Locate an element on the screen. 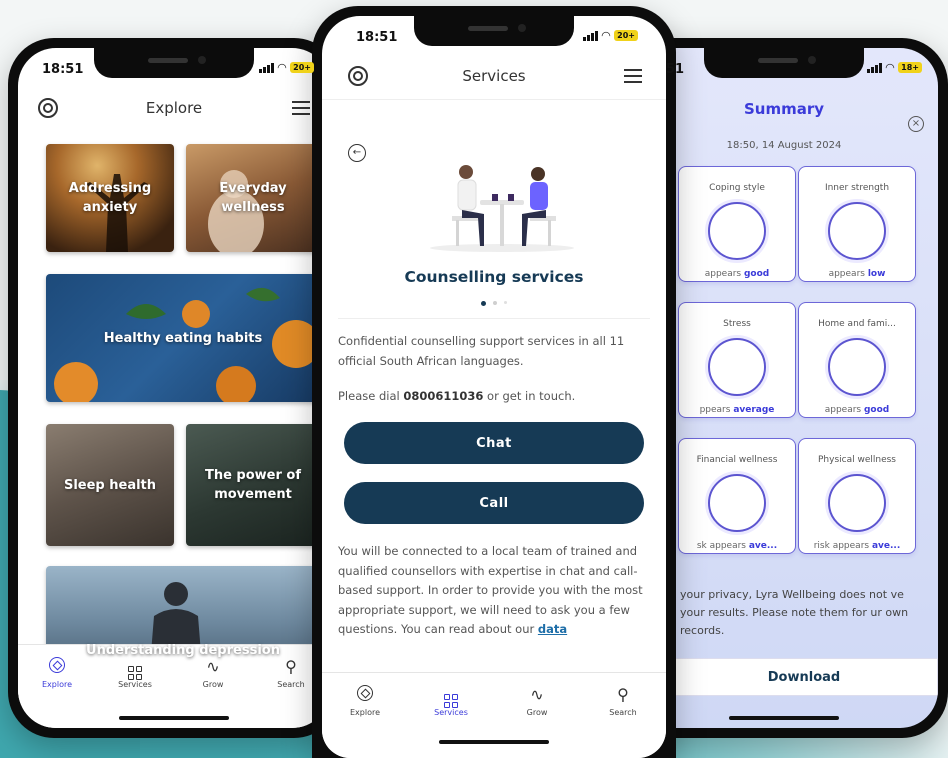  tile-understanding-depression: Understanding depression is located at coordinates (183, 616).